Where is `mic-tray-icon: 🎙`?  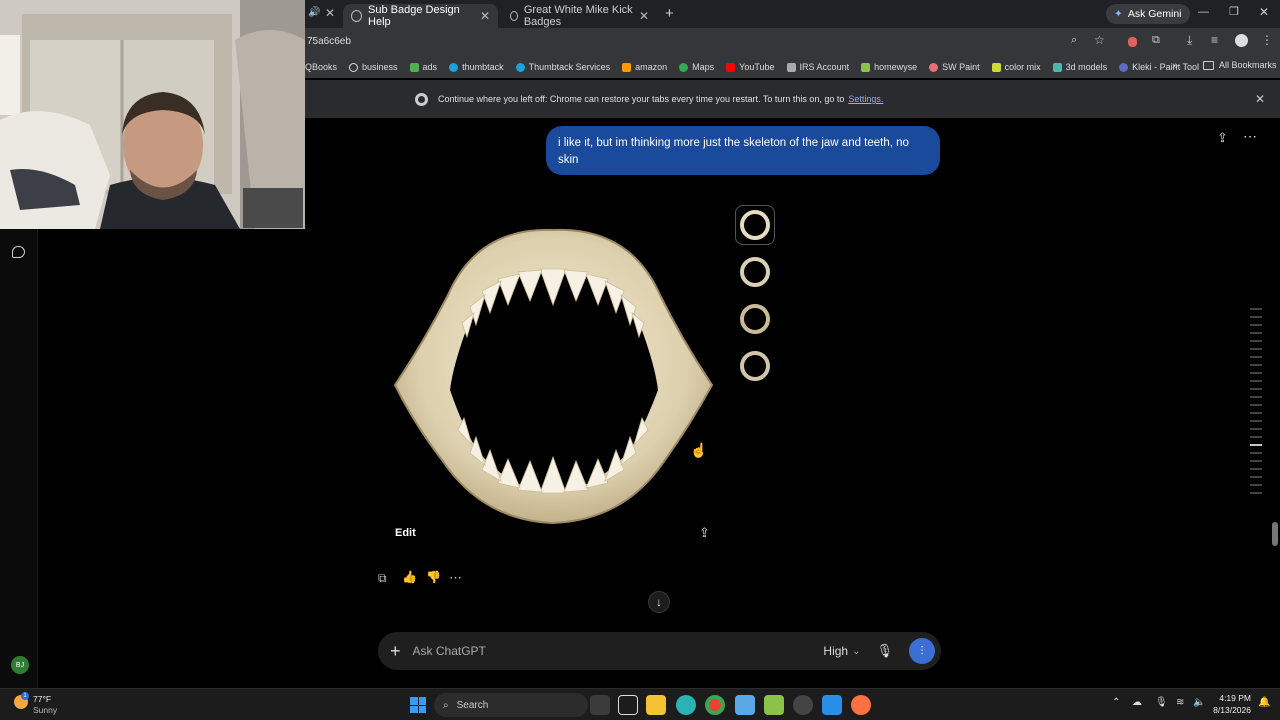
mic-tray-icon: 🎙 is located at coordinates (1161, 702).